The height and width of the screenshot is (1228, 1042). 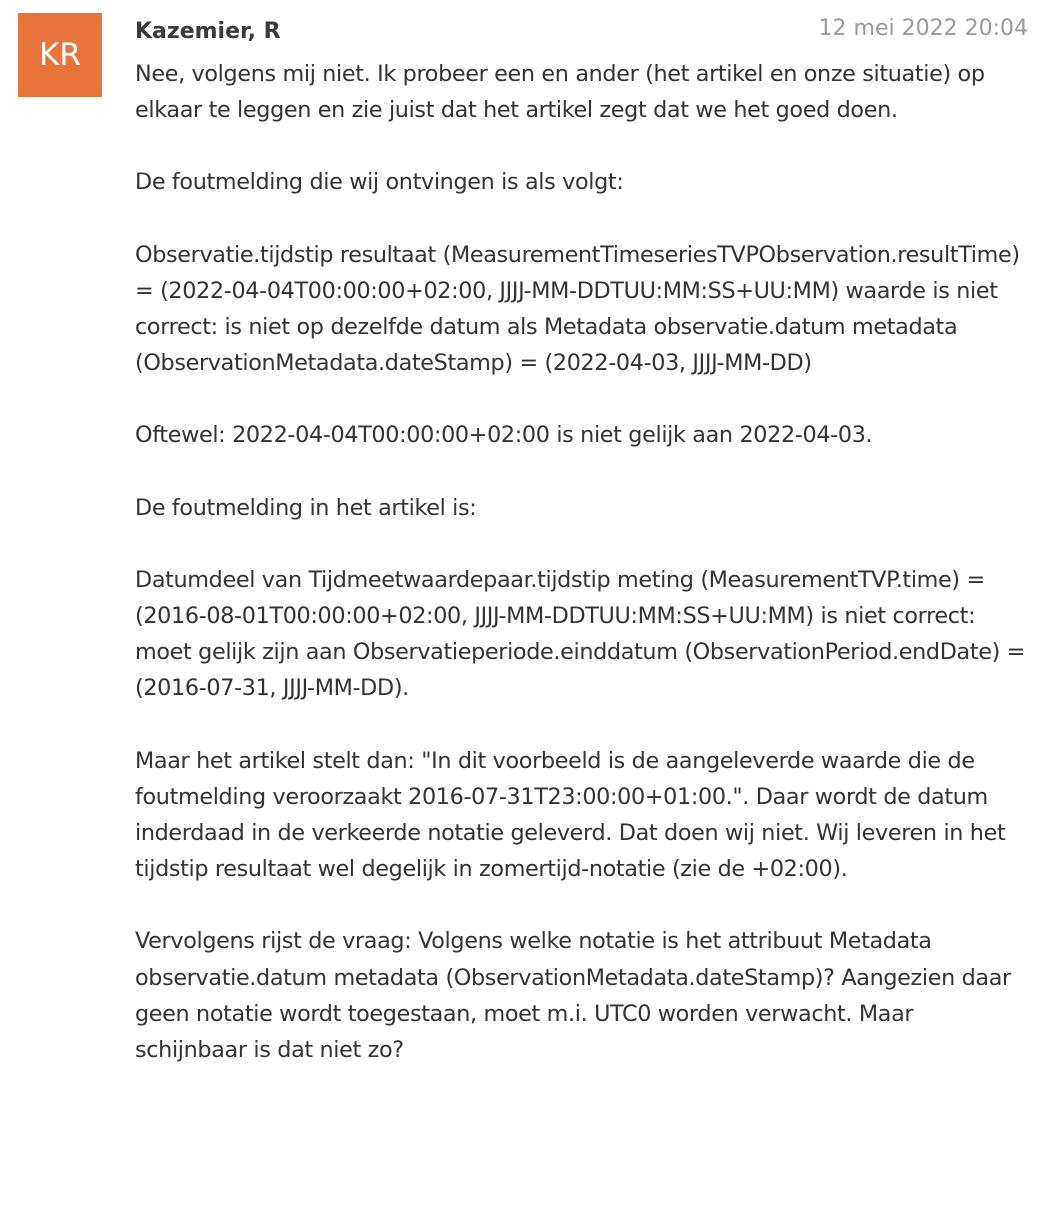 I want to click on comment-timestamp: 12 mei 2022 20:04, so click(x=923, y=29).